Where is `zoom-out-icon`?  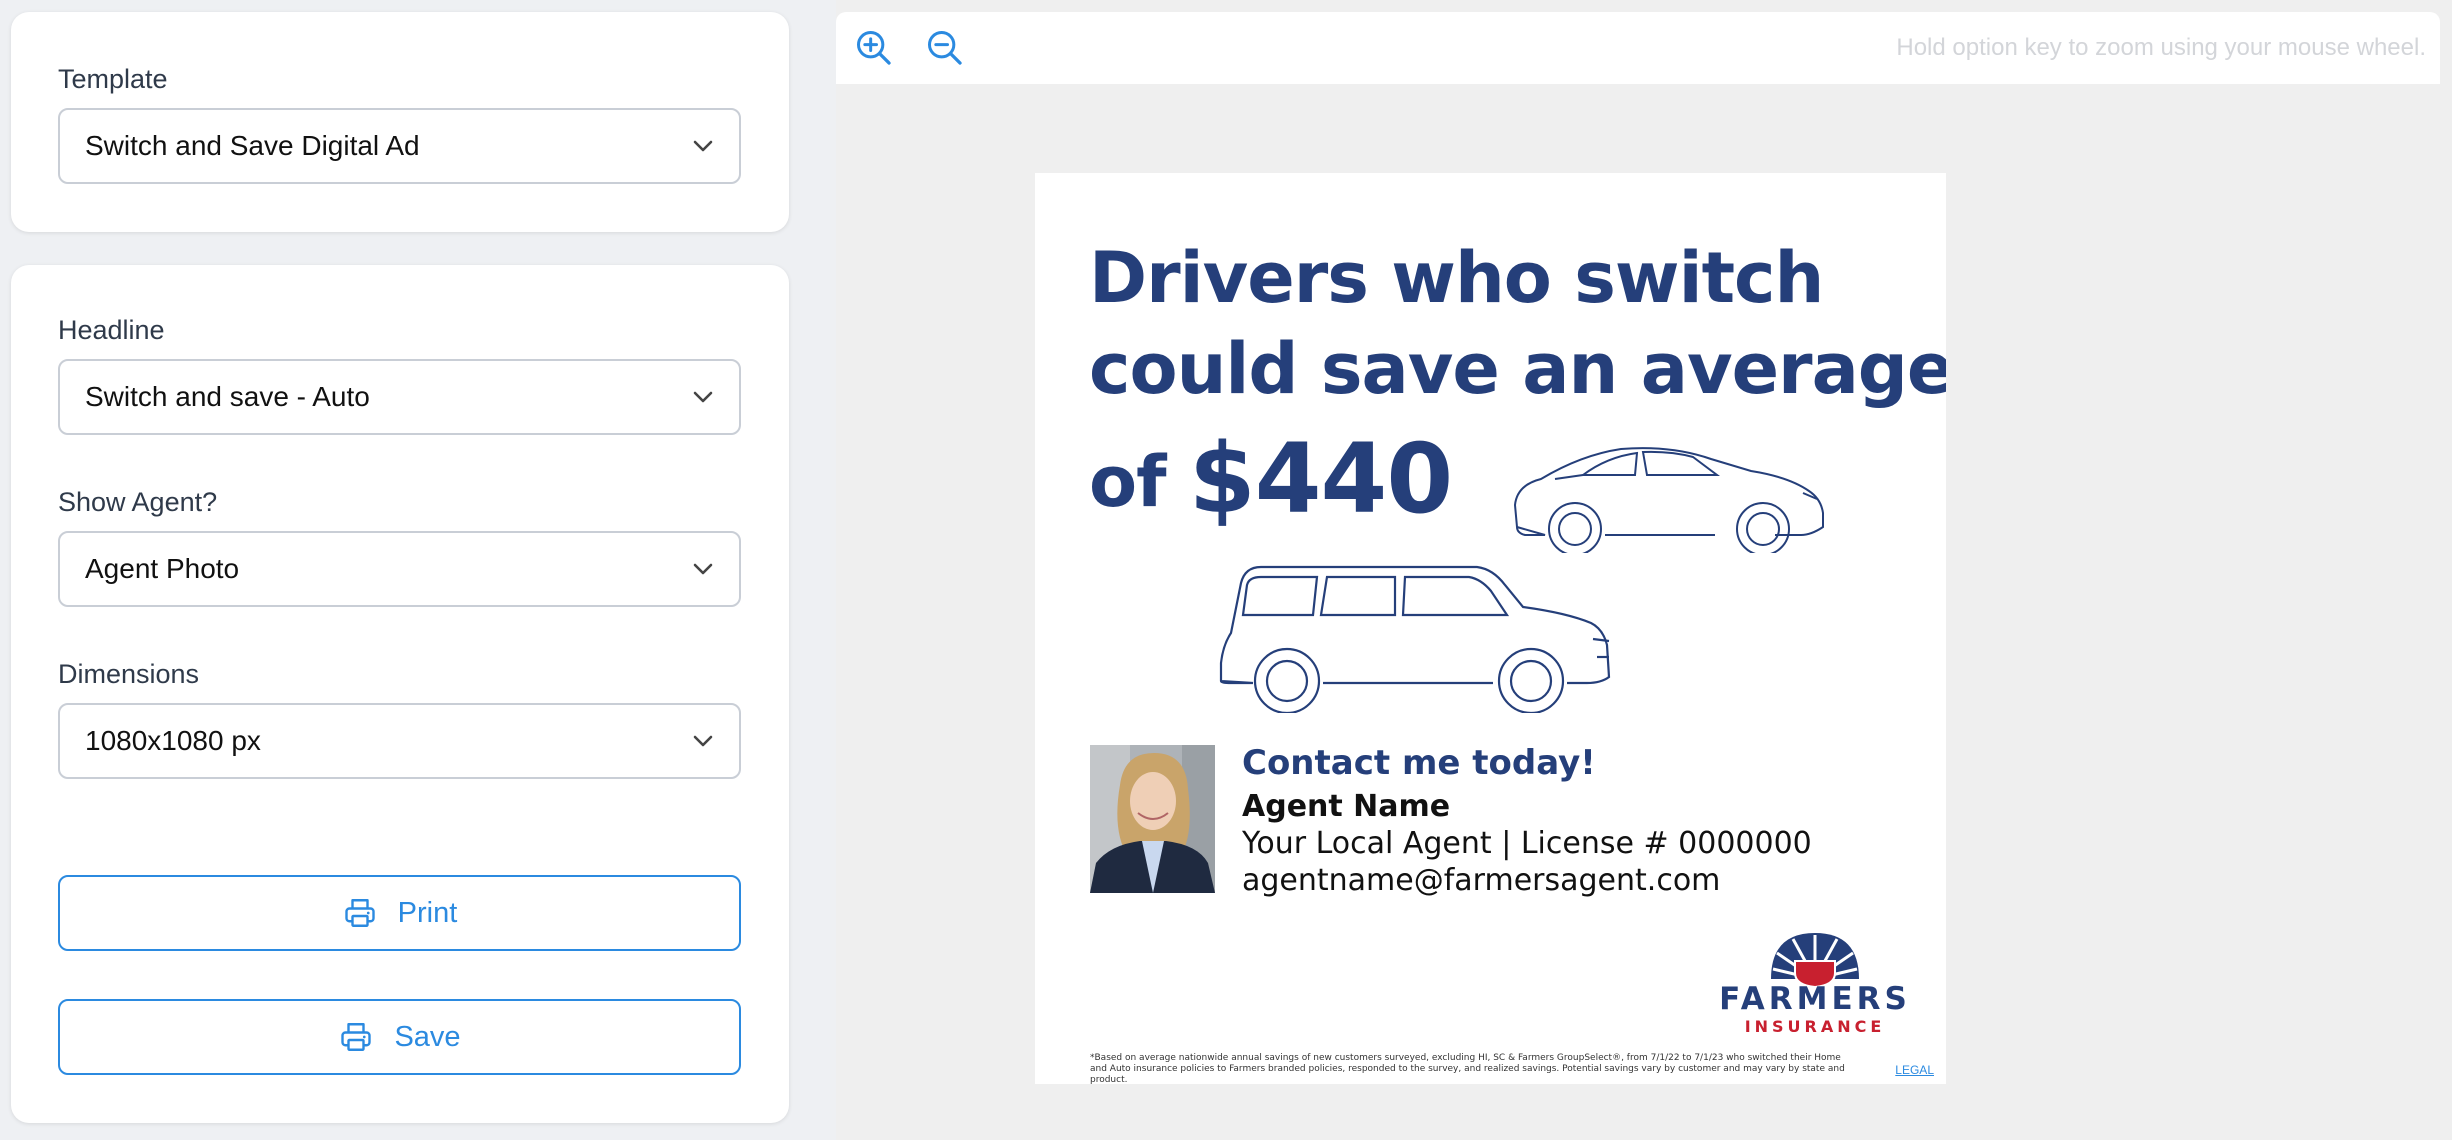
zoom-out-icon is located at coordinates (945, 48).